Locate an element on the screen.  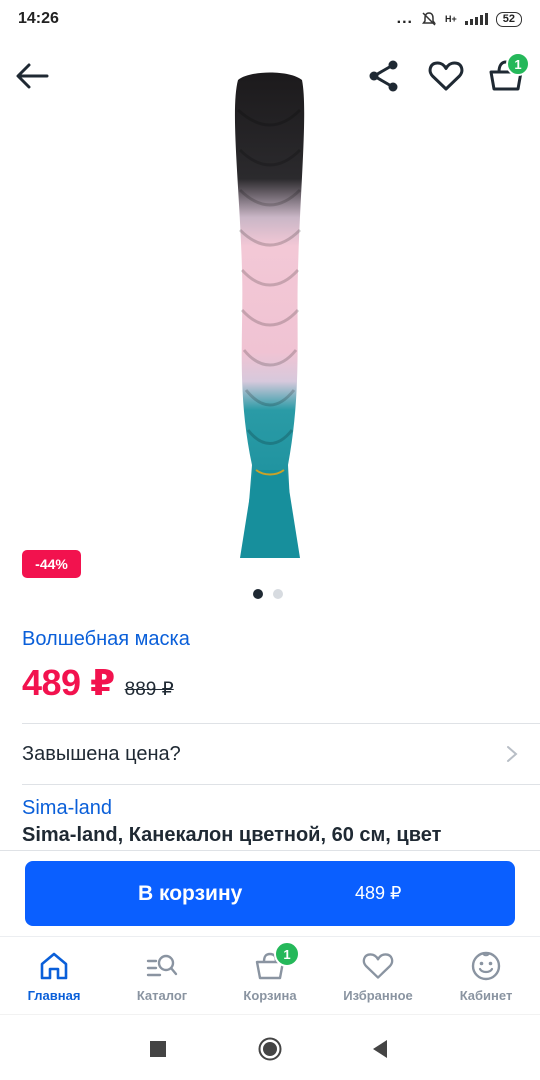
nav-item-home: Главная is located at coordinates (54, 975).